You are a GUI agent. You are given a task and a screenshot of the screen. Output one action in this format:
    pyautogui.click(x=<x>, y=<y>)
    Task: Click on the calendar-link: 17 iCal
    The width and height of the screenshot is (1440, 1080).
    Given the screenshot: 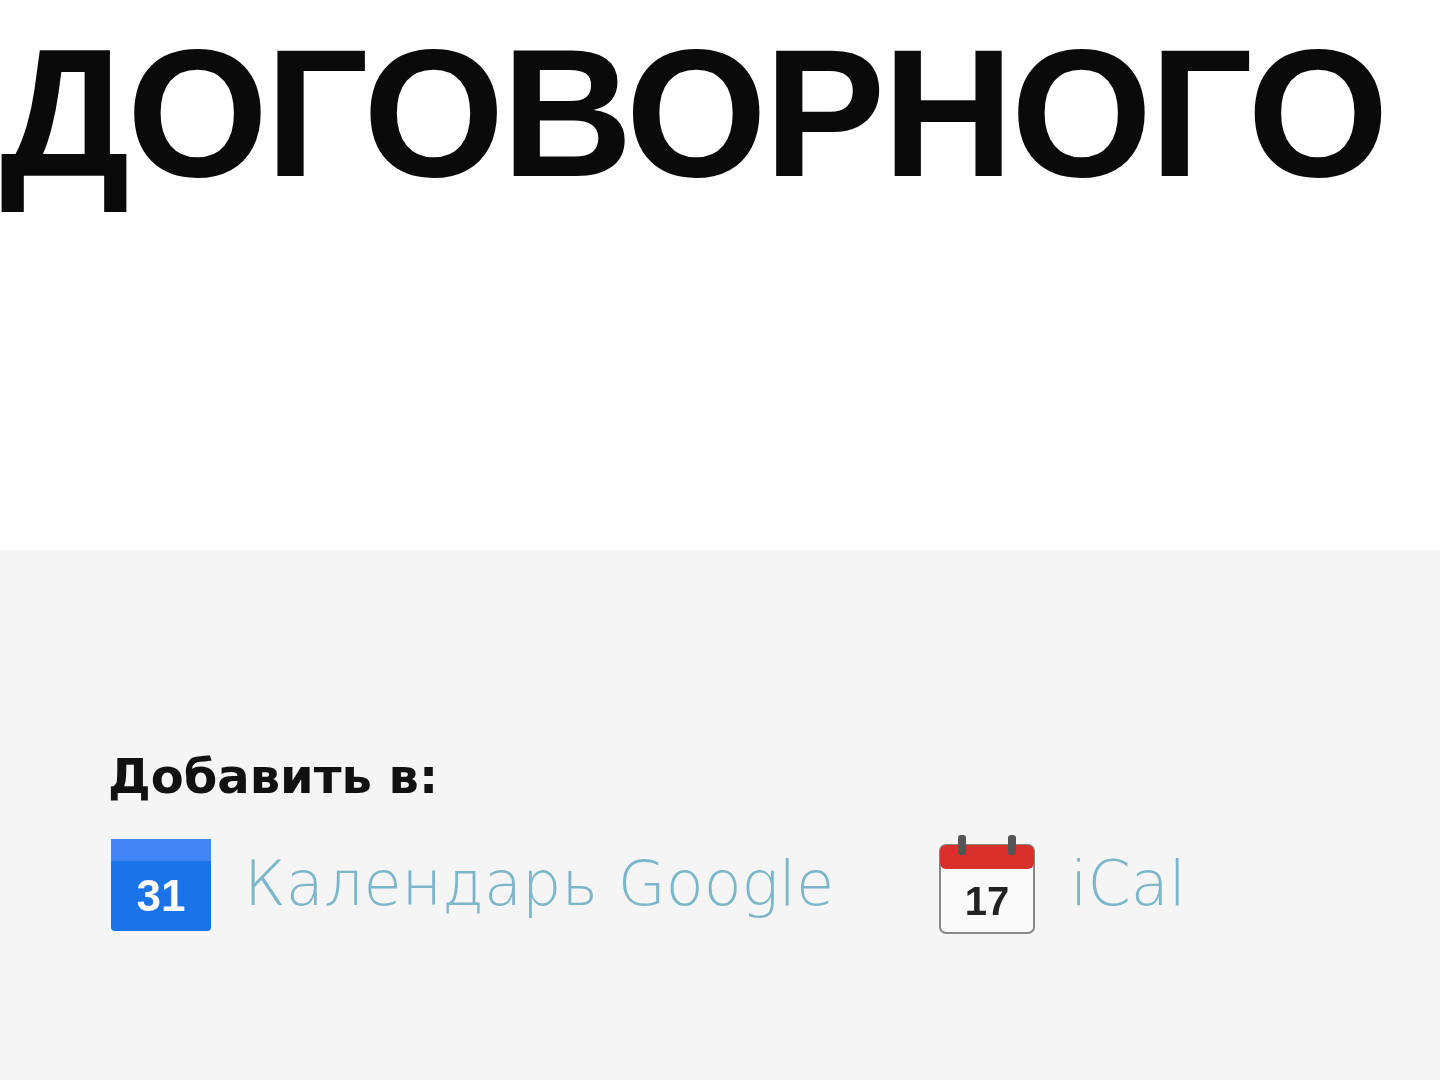 What is the action you would take?
    pyautogui.click(x=1060, y=883)
    